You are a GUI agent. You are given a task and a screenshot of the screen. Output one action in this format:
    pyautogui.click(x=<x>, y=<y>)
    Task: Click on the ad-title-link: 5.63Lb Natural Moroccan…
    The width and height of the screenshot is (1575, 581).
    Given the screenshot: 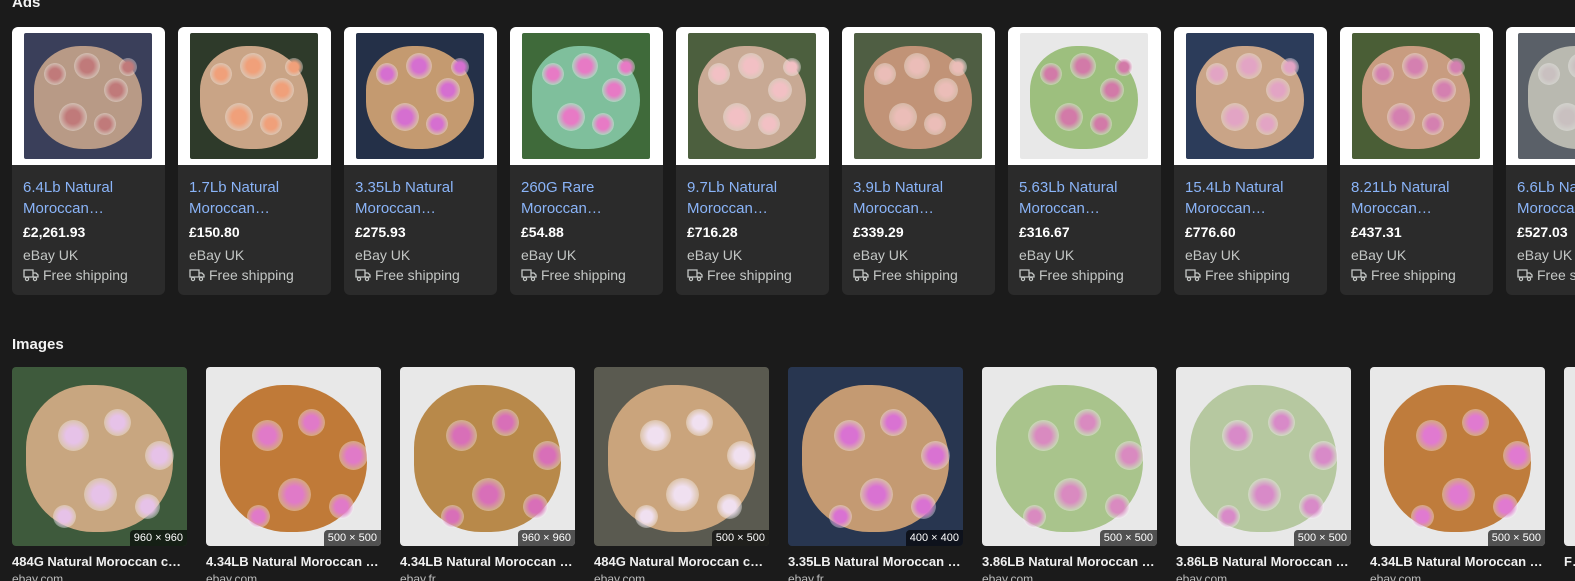 What is the action you would take?
    pyautogui.click(x=1087, y=198)
    